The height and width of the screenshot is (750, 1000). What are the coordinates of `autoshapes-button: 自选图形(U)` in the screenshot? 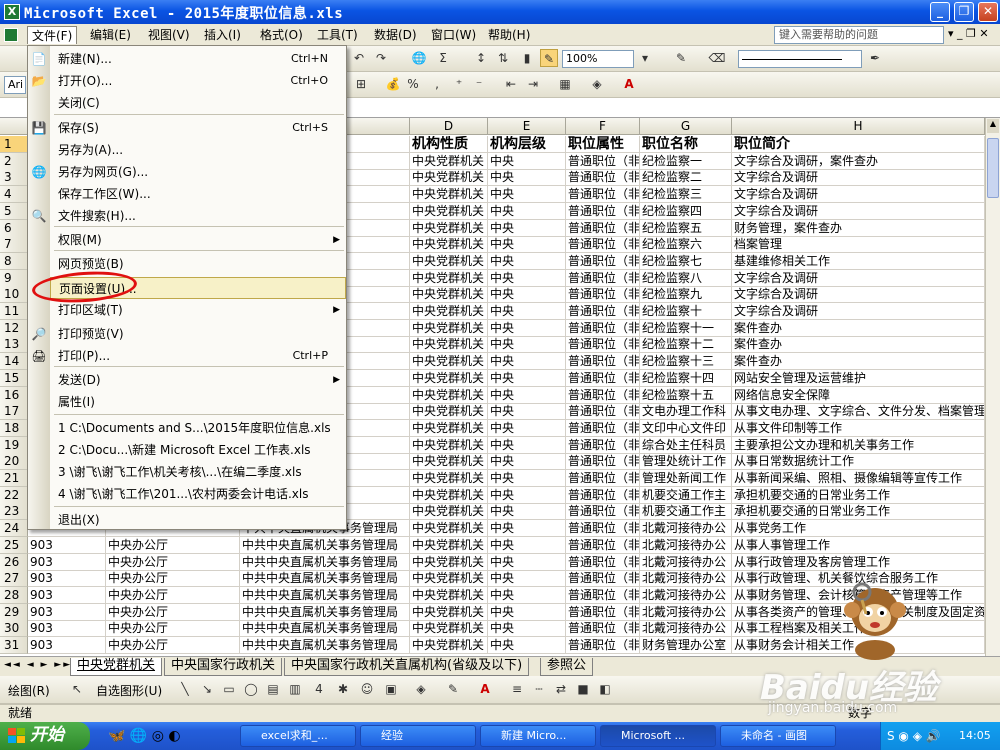 It's located at (129, 690).